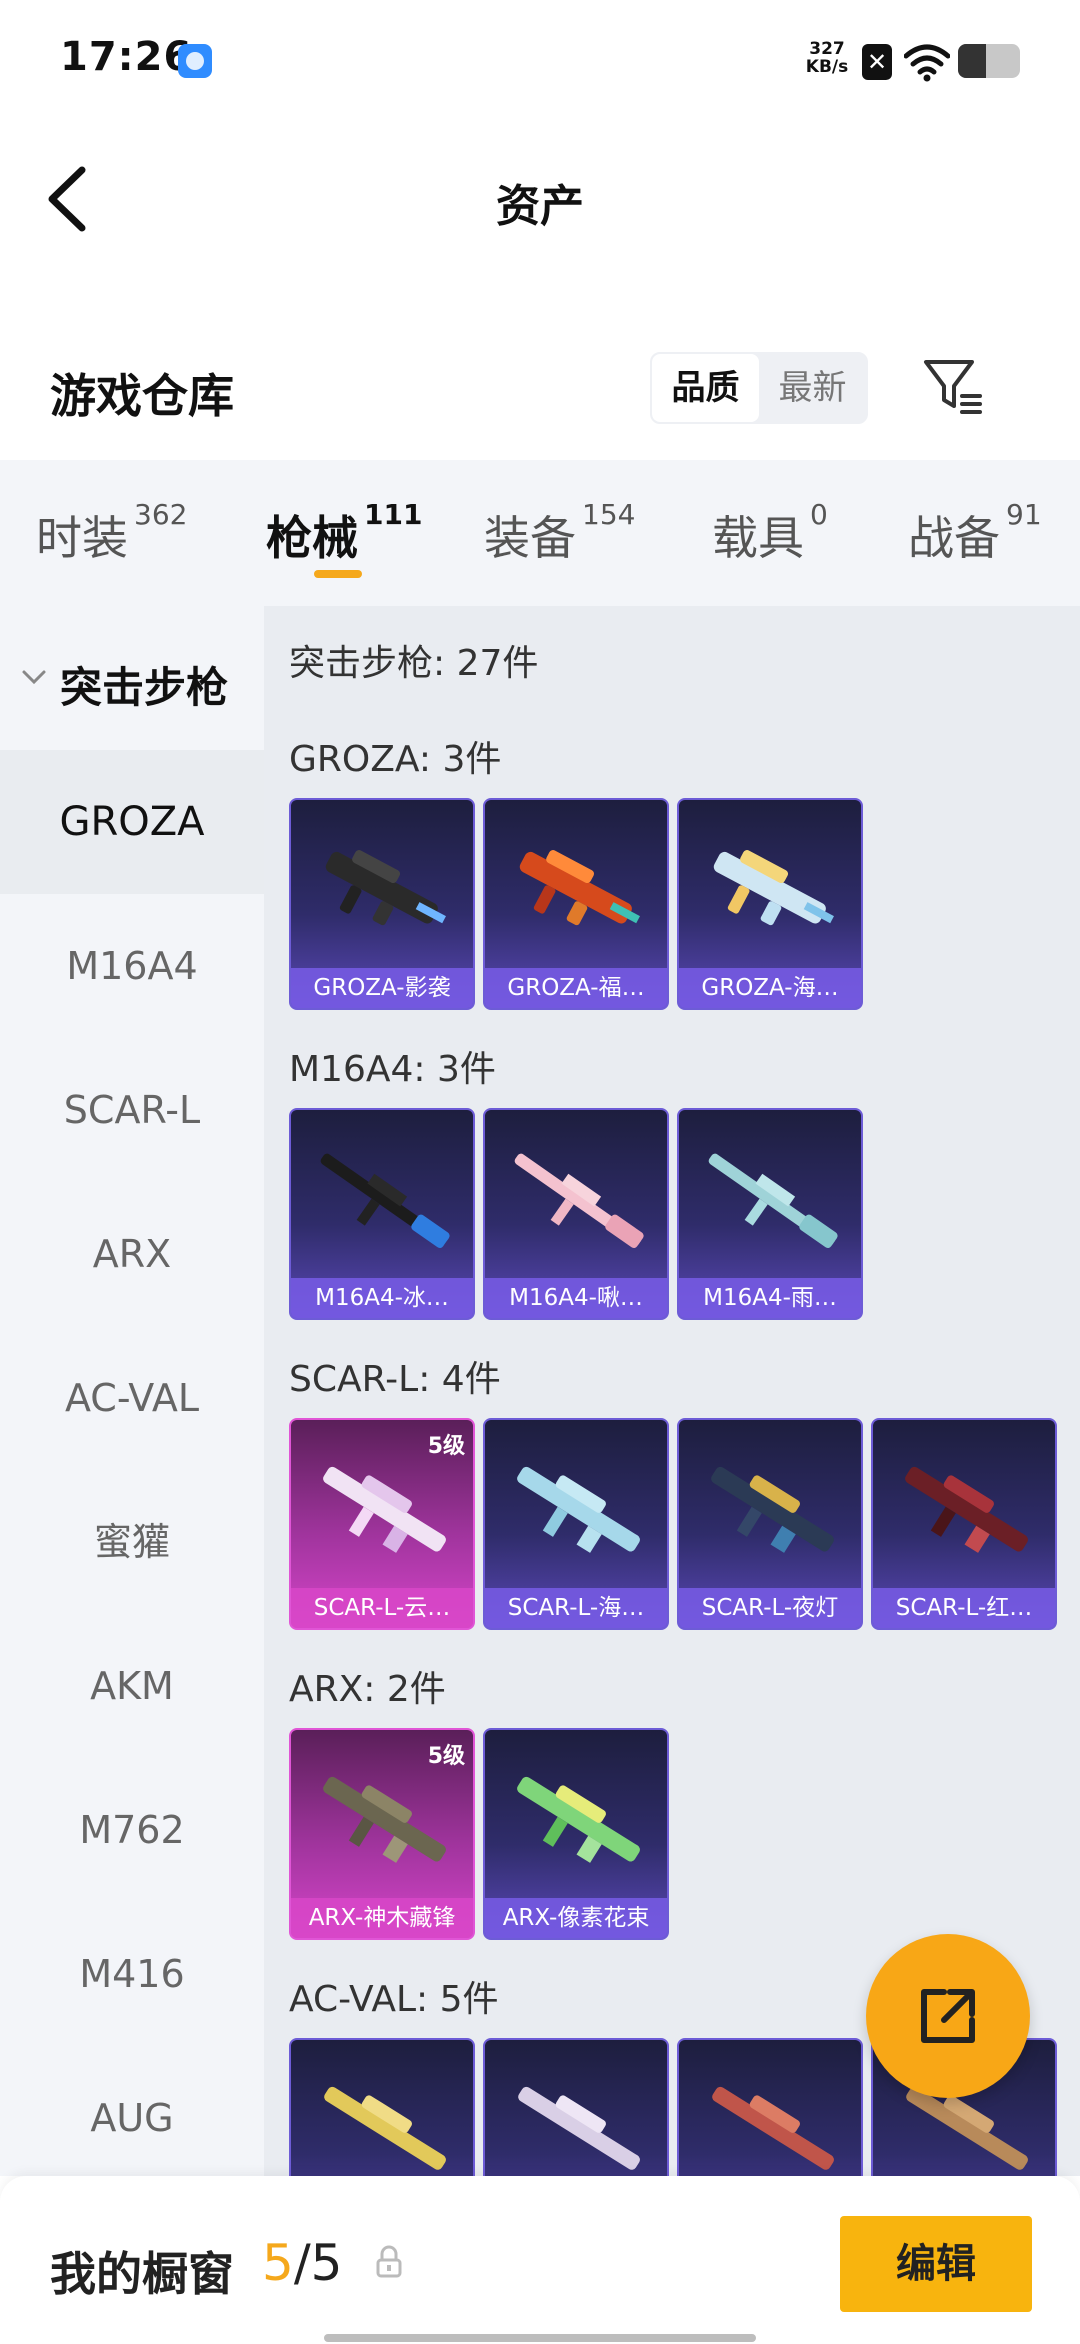 The image size is (1080, 2344). I want to click on filter-icon, so click(953, 387).